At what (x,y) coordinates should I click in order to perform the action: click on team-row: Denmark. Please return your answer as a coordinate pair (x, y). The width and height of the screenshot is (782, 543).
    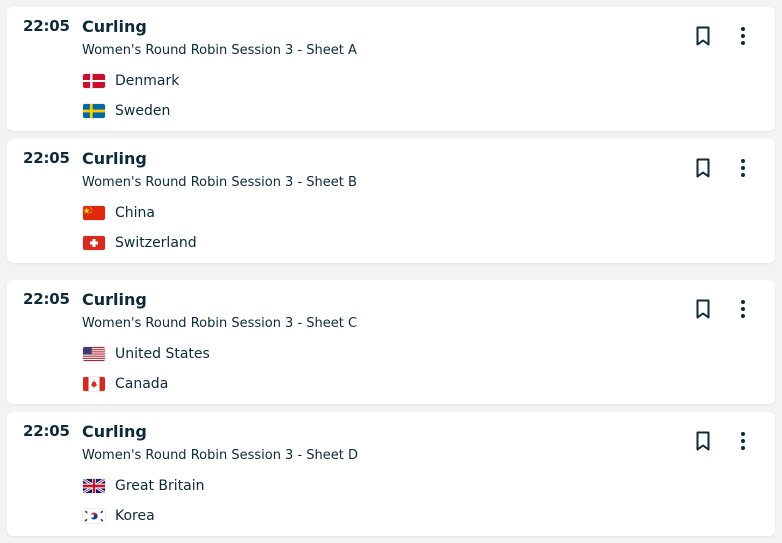
    Looking at the image, I should click on (131, 81).